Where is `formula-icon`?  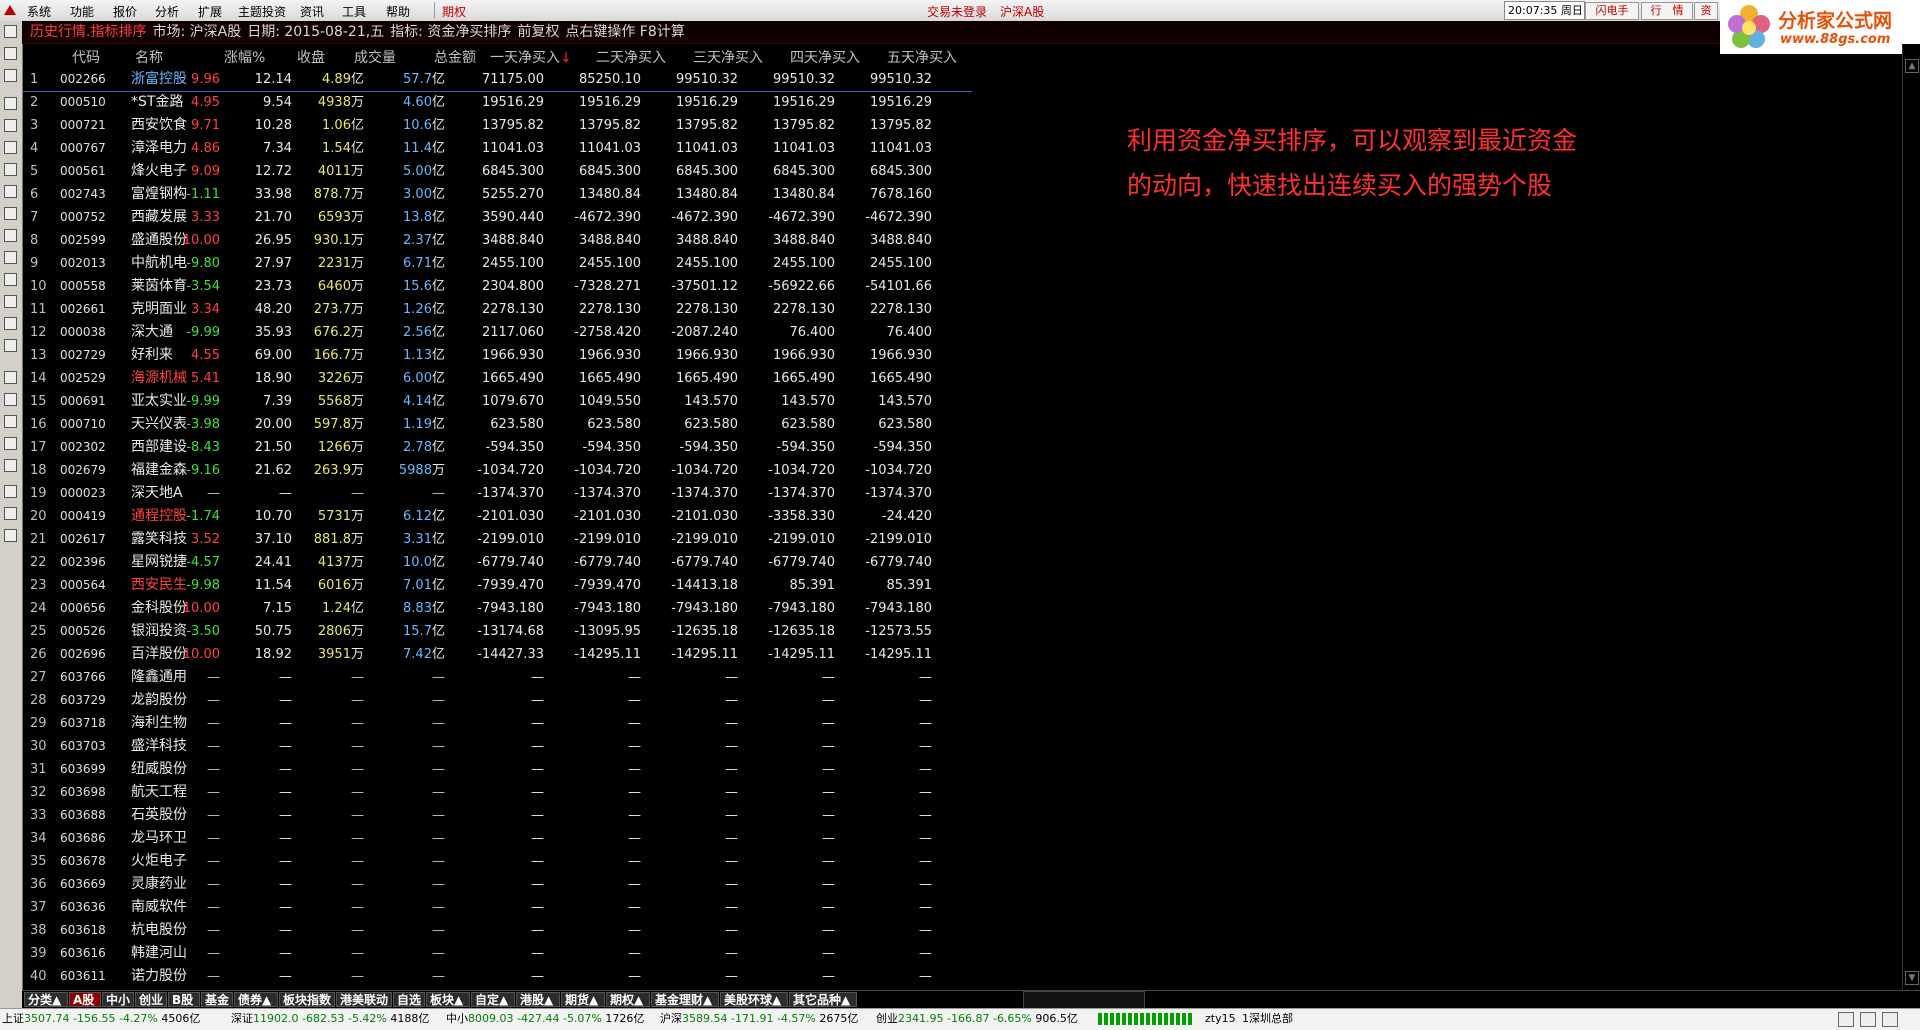 formula-icon is located at coordinates (10, 301).